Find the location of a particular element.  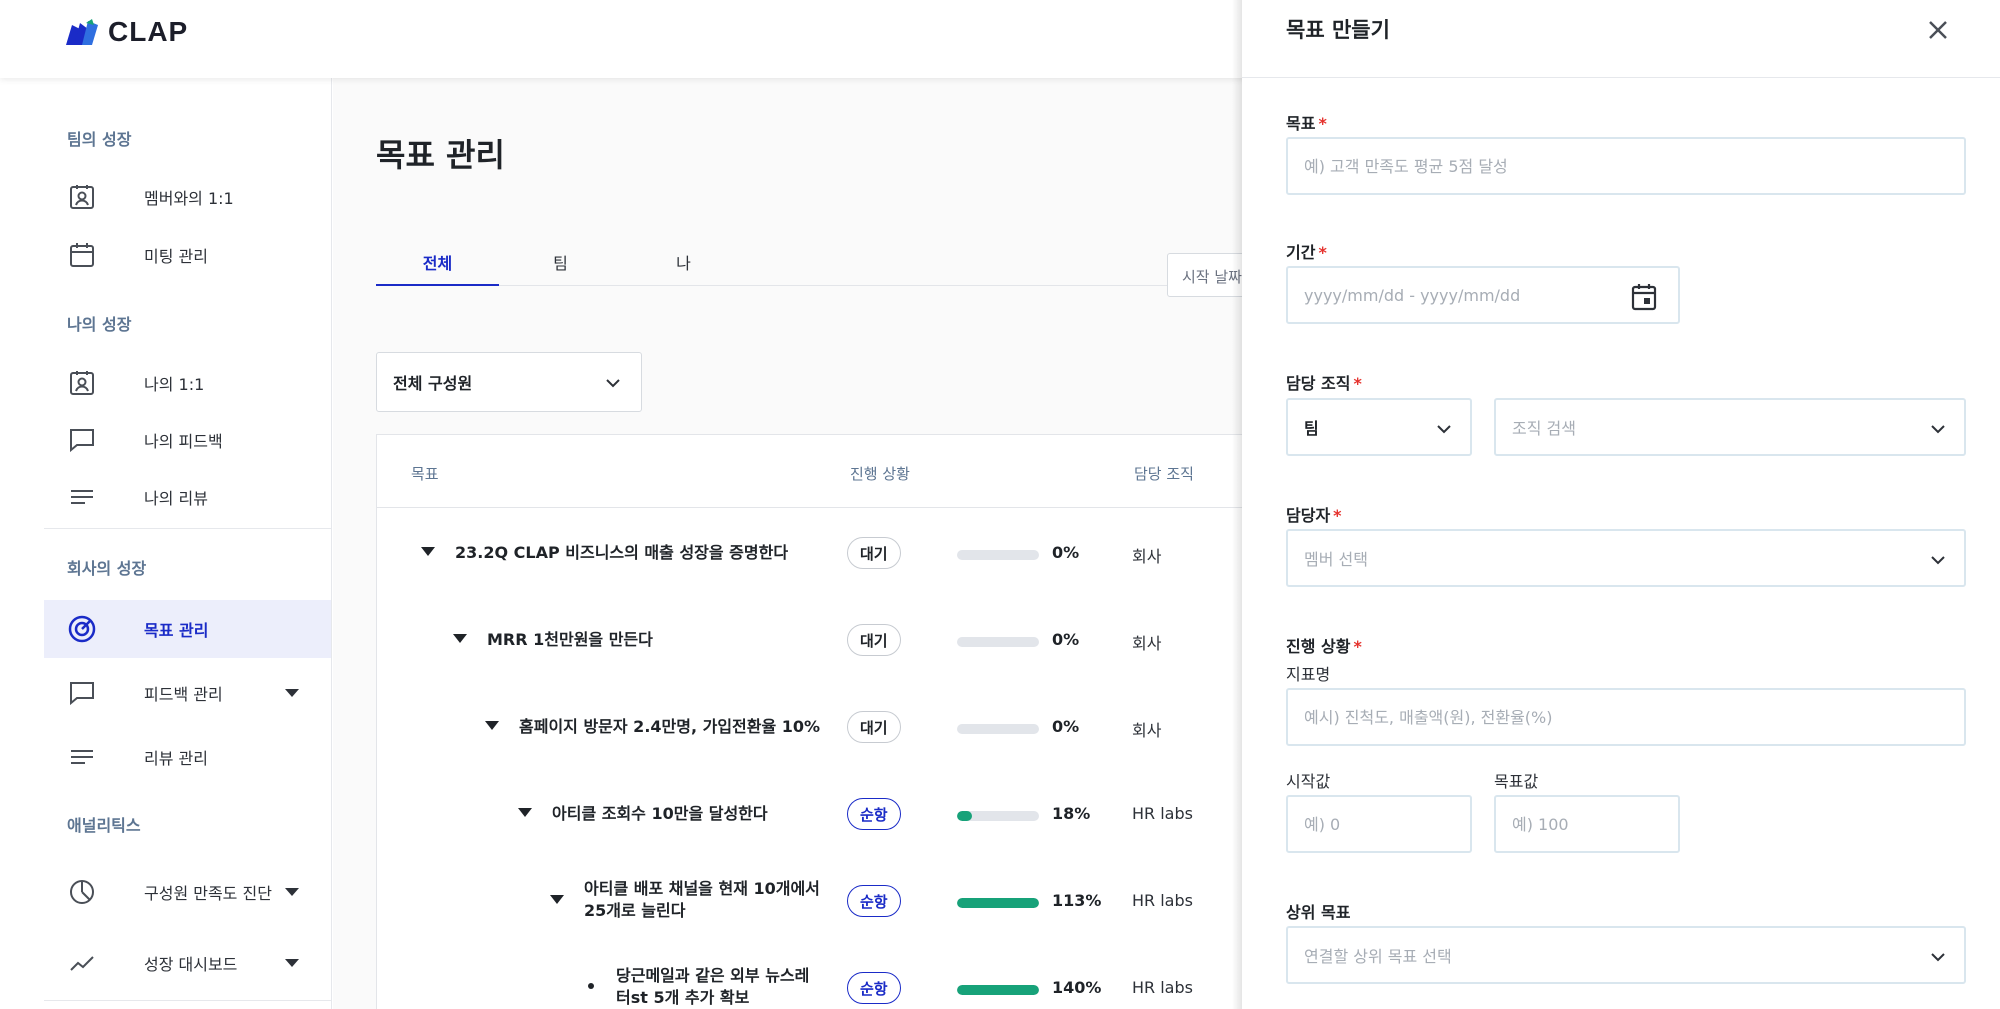

period-placeholder: yyyy/mm/dd - yyyy/mm/dd is located at coordinates (1412, 295).